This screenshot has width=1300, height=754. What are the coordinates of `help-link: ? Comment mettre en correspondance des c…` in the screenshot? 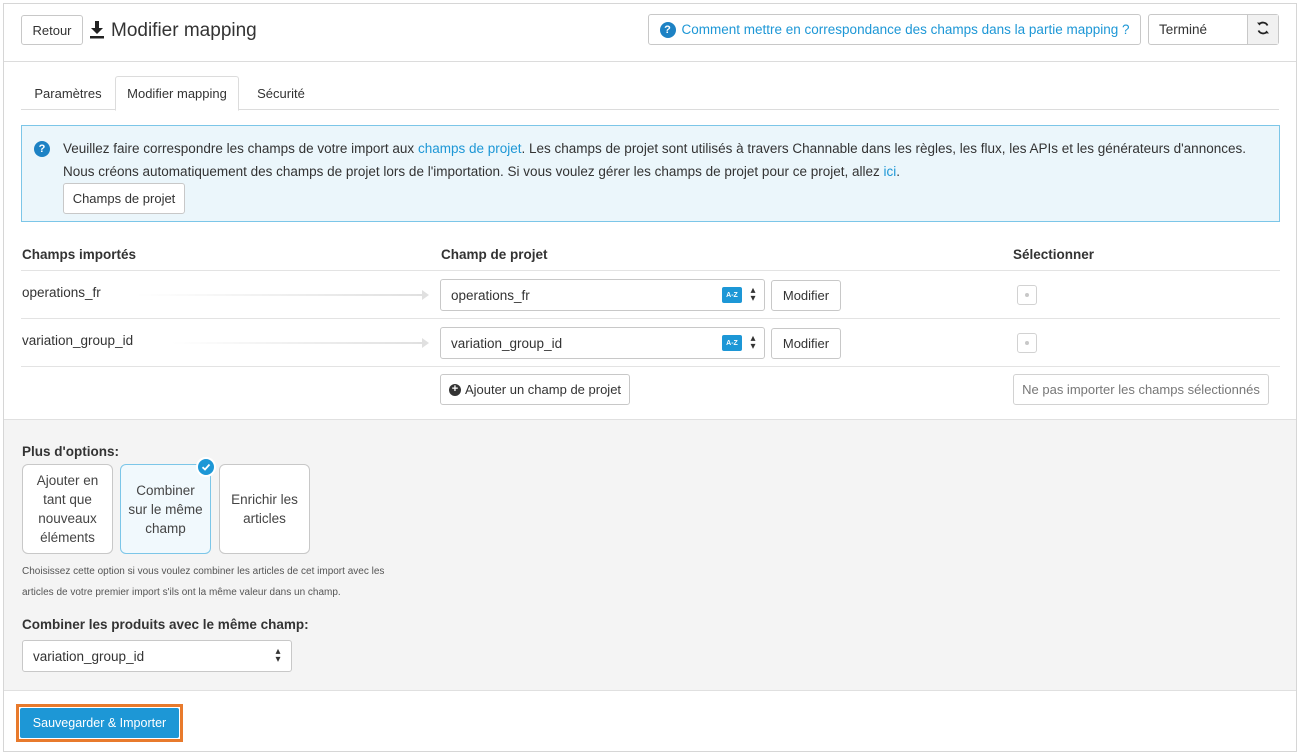 It's located at (894, 29).